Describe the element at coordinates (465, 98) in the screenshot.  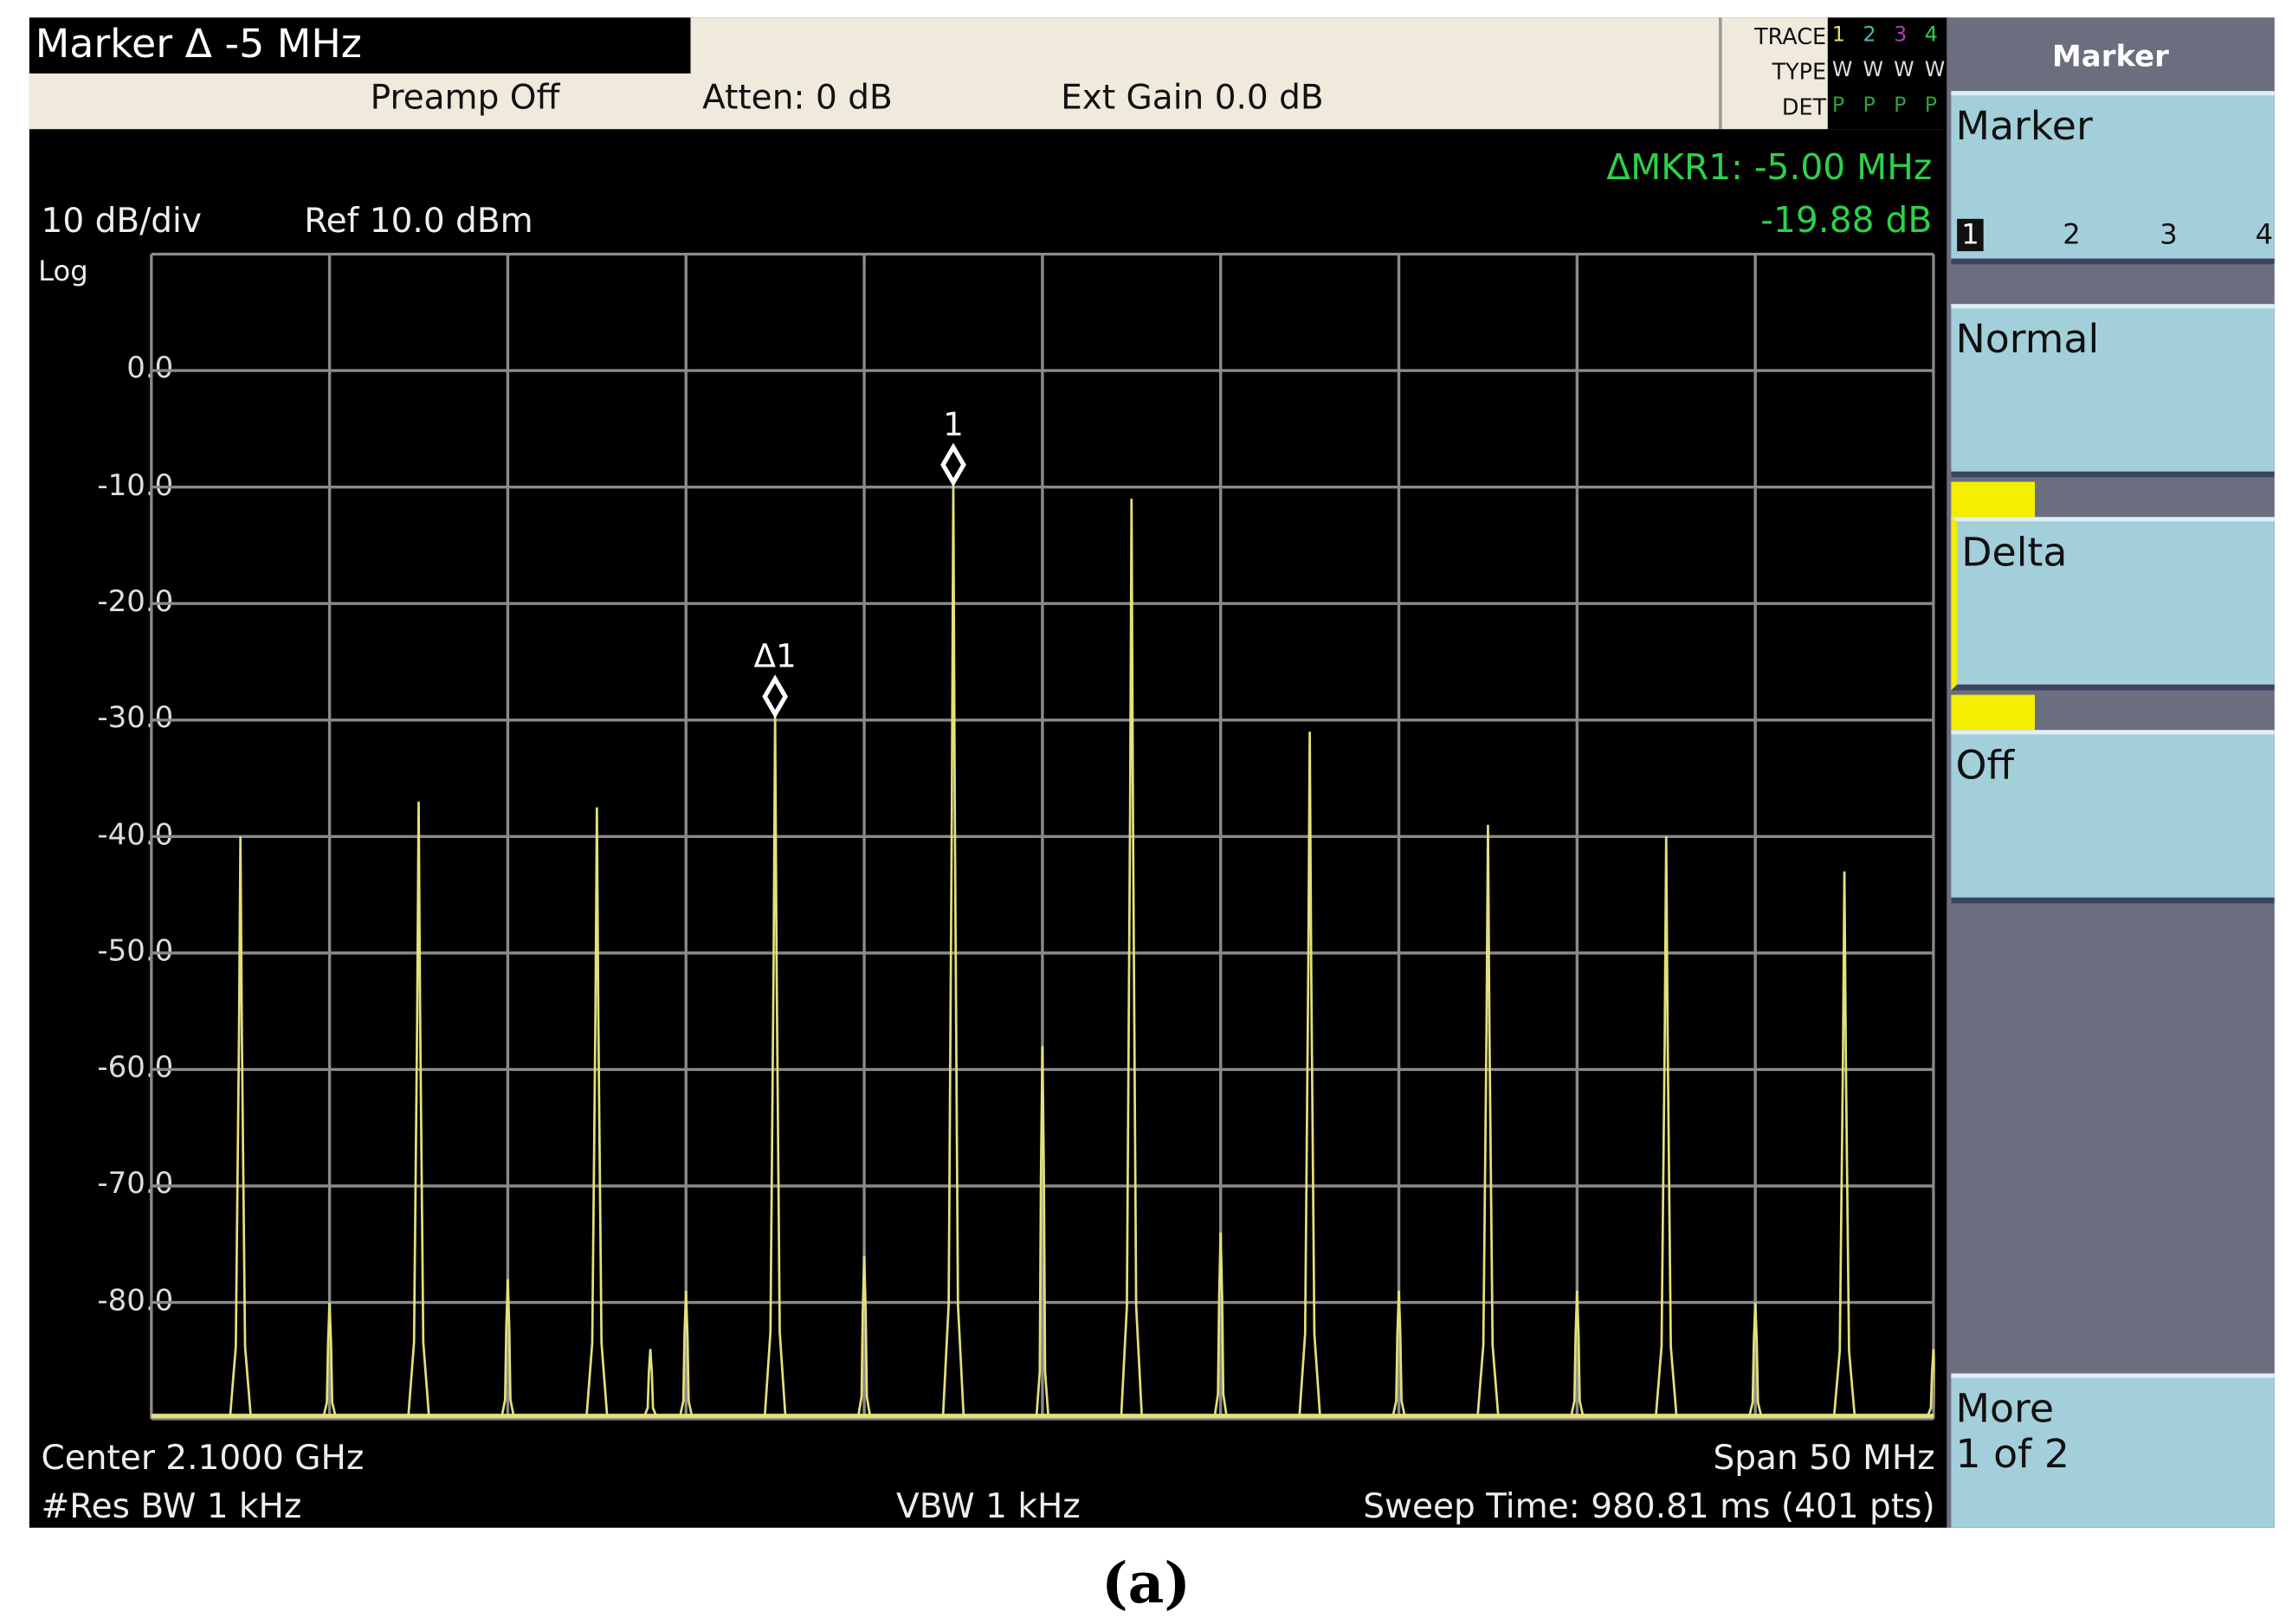
I see `preamp-status: Preamp Off` at that location.